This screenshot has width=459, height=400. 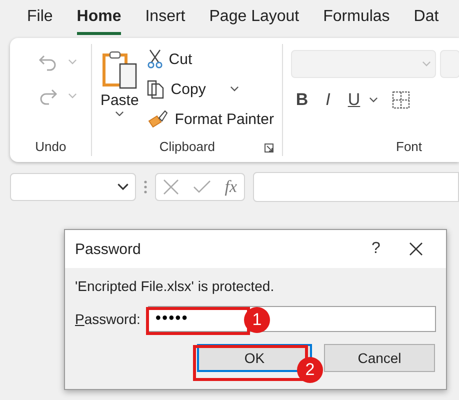 I want to click on format-painter-button: Format Painter, so click(x=210, y=119).